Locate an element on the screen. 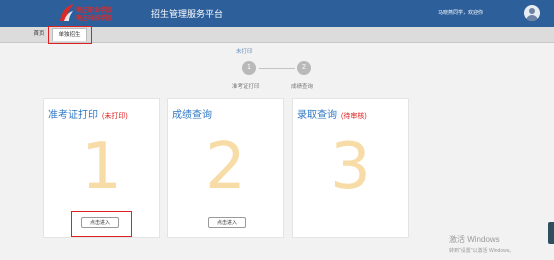 The image size is (554, 260). card-number: 2 is located at coordinates (225, 167).